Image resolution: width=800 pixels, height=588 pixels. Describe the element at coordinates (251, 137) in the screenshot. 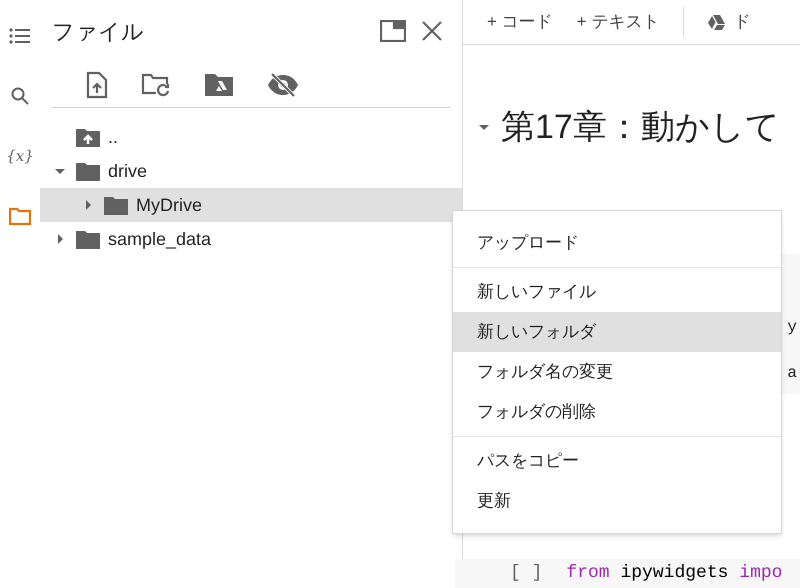

I see `file-tree-row: ..` at that location.